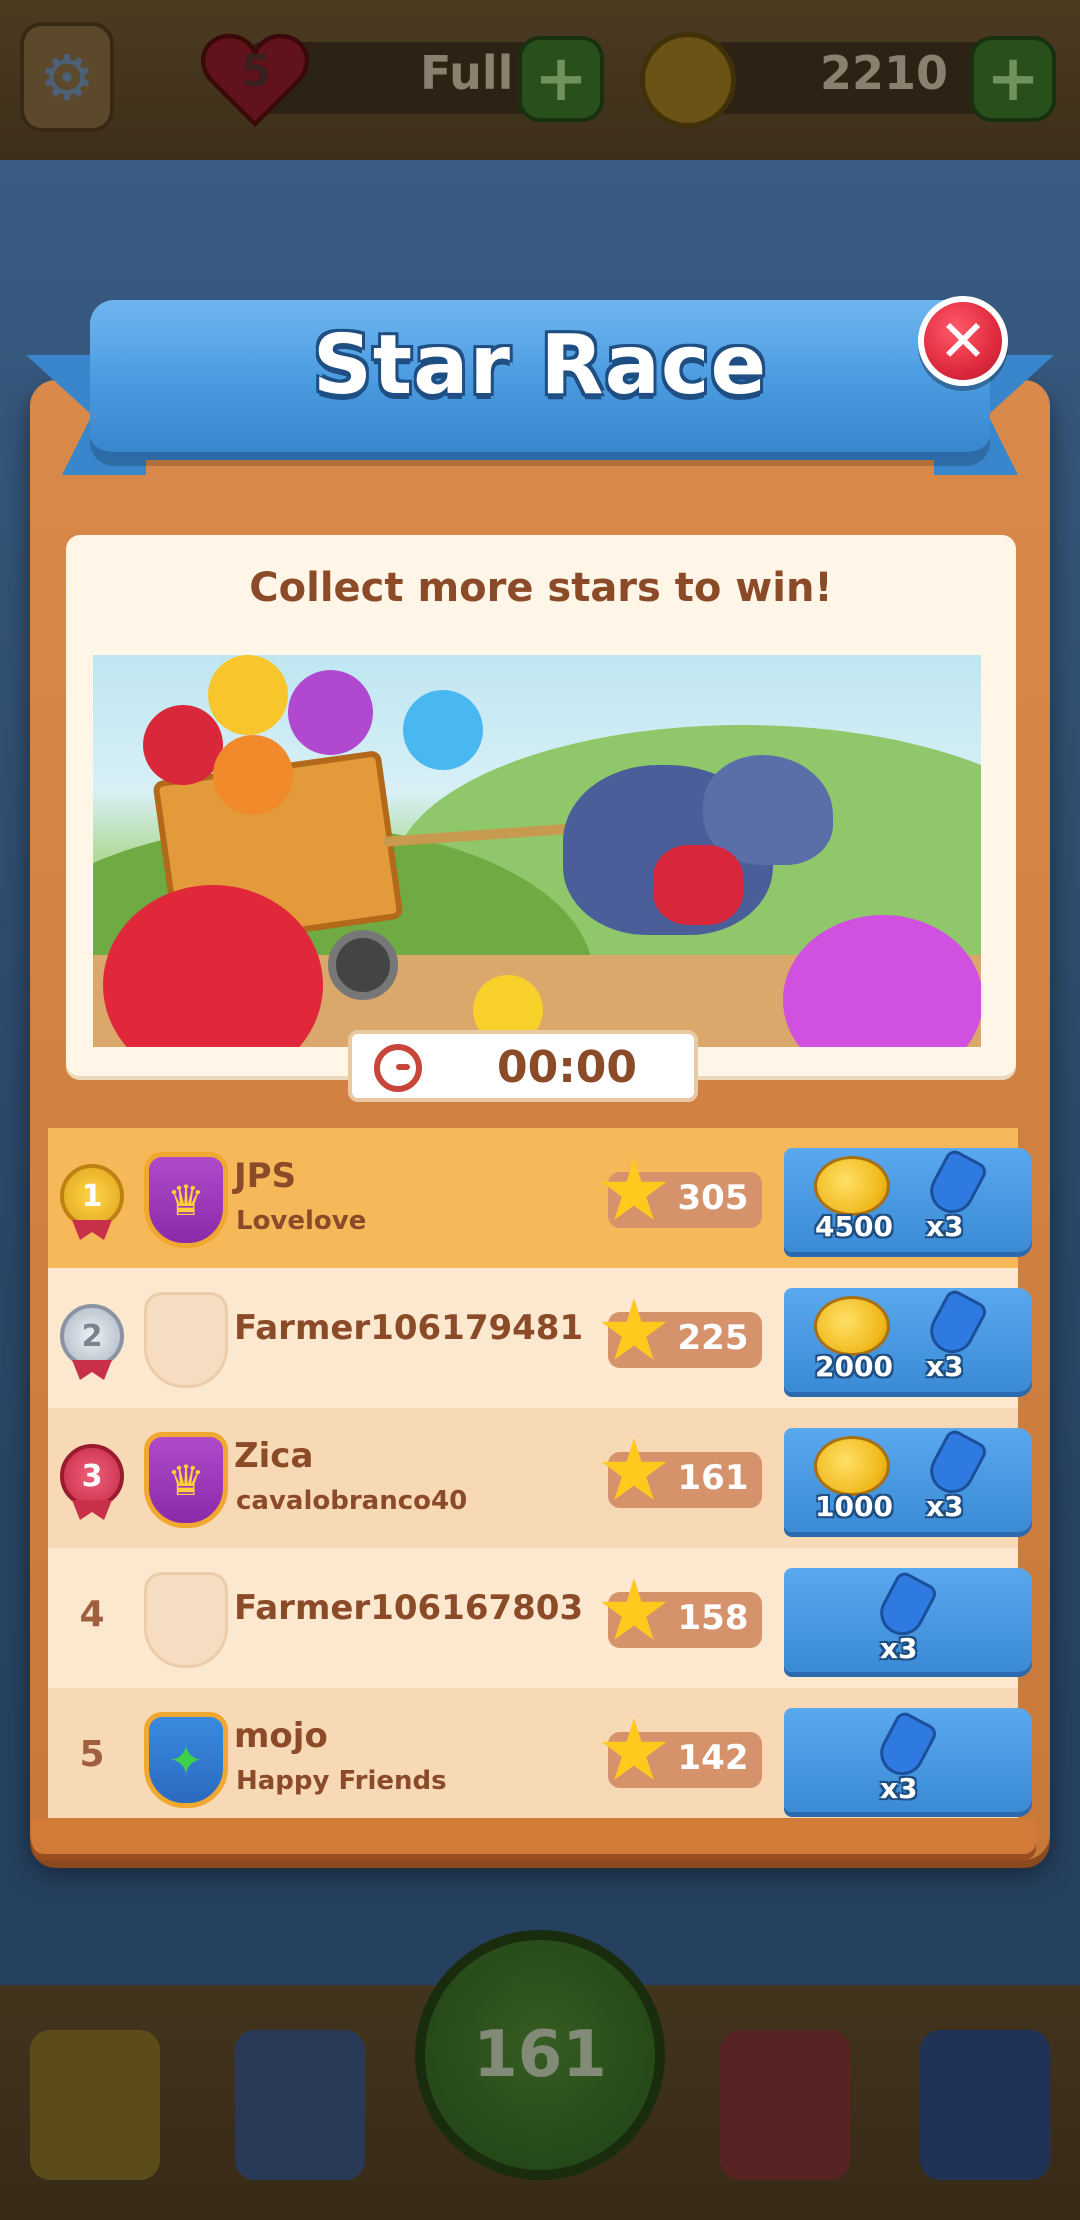 The height and width of the screenshot is (2220, 1080). I want to click on race-illustration, so click(537, 851).